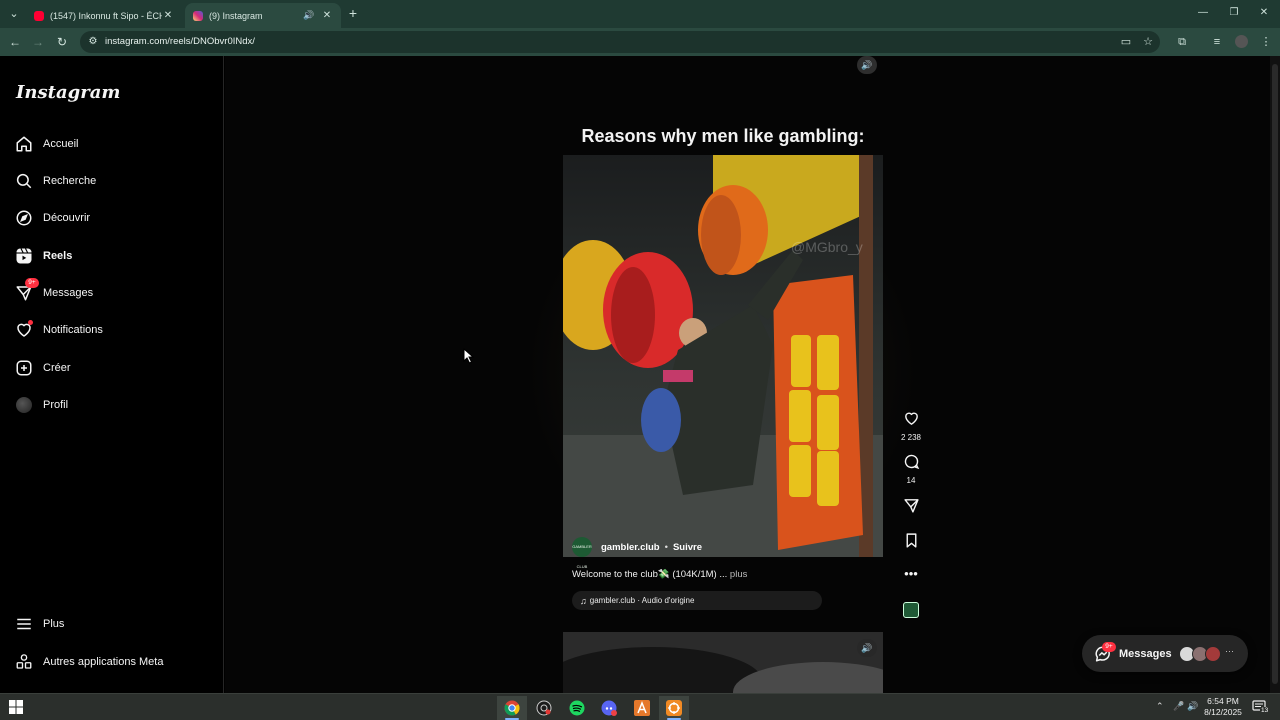 Image resolution: width=1280 pixels, height=720 pixels. I want to click on reel-video-frame: @MGbro_y, so click(723, 356).